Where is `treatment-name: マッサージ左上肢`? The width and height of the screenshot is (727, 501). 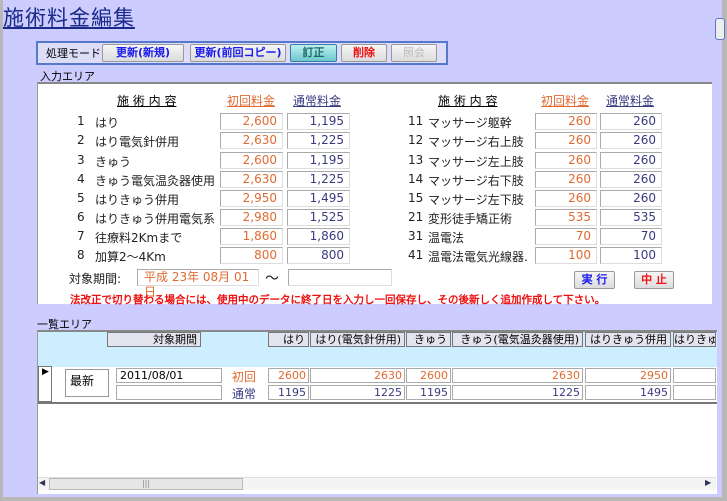
treatment-name: マッサージ左上肢 is located at coordinates (476, 162).